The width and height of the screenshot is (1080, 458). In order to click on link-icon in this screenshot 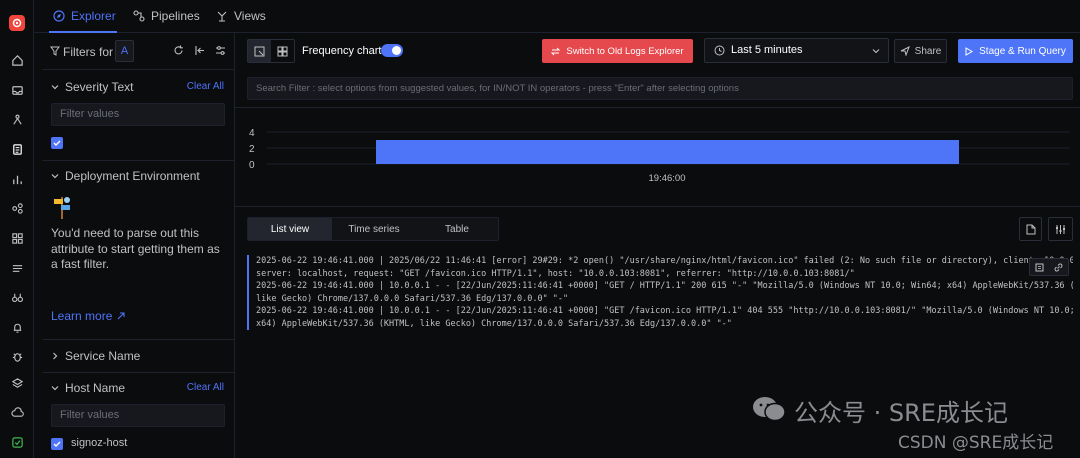, I will do `click(1058, 267)`.